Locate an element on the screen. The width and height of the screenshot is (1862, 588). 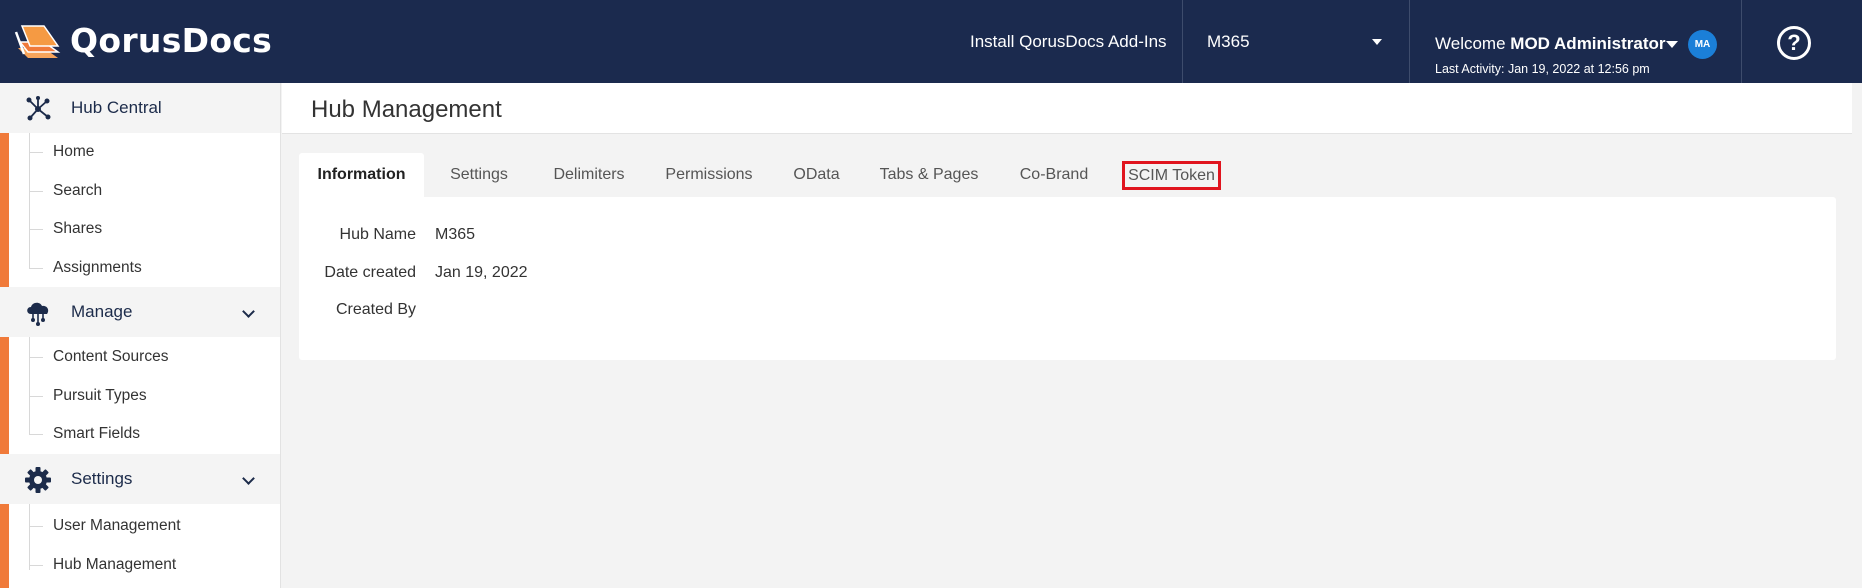
tab-label: Tabs & Pages is located at coordinates (929, 174).